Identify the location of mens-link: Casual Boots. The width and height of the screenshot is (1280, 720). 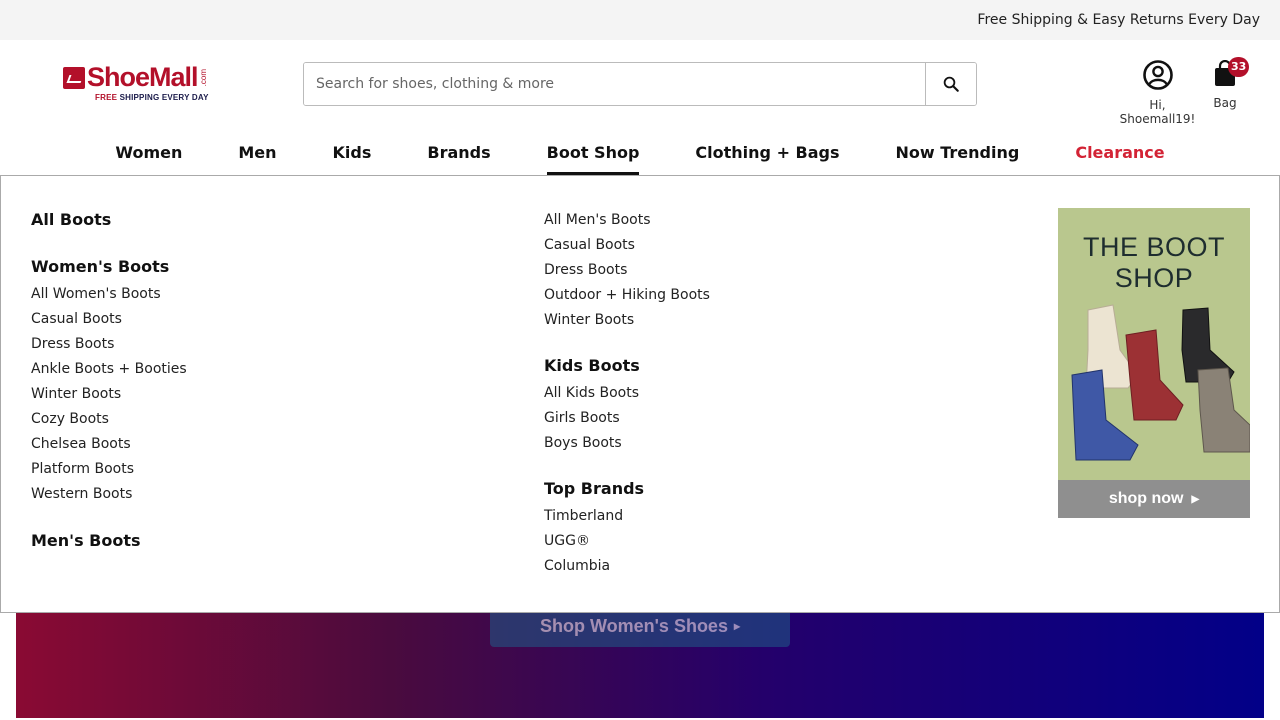
(694, 245).